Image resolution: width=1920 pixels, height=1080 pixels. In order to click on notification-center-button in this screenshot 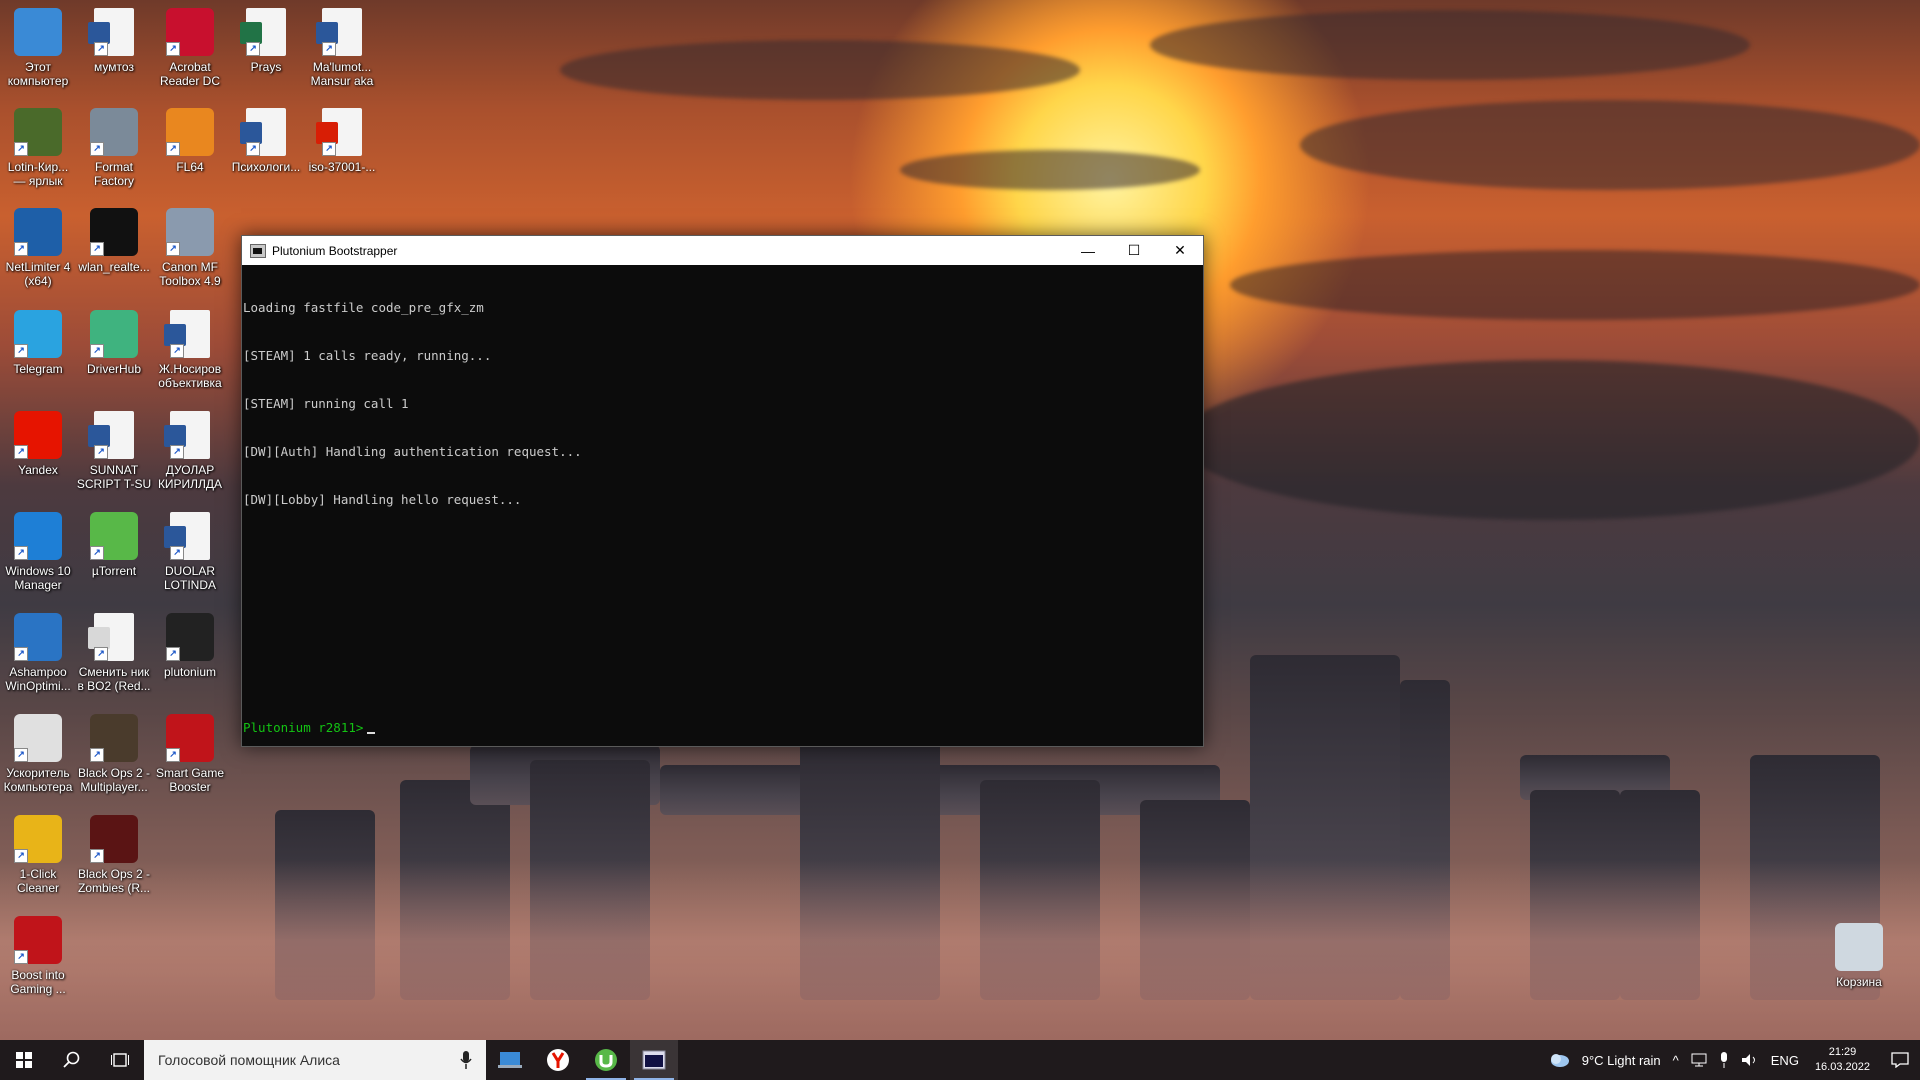, I will do `click(1900, 1060)`.